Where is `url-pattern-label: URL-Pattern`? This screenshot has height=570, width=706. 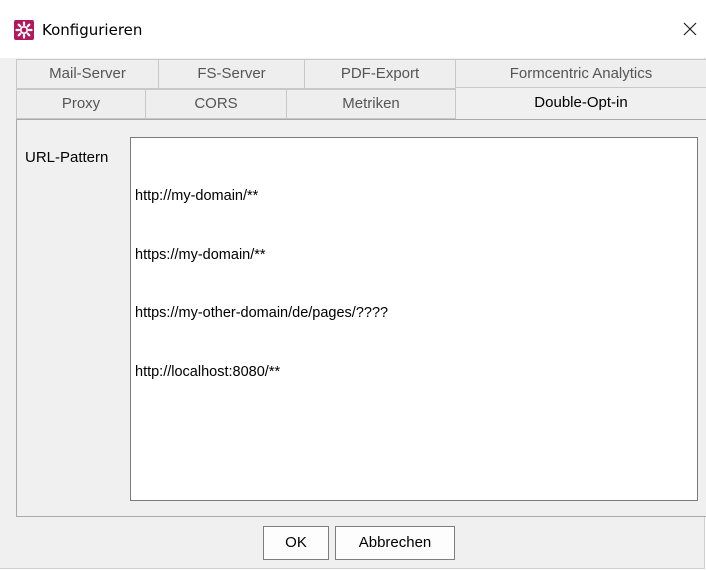 url-pattern-label: URL-Pattern is located at coordinates (67, 157).